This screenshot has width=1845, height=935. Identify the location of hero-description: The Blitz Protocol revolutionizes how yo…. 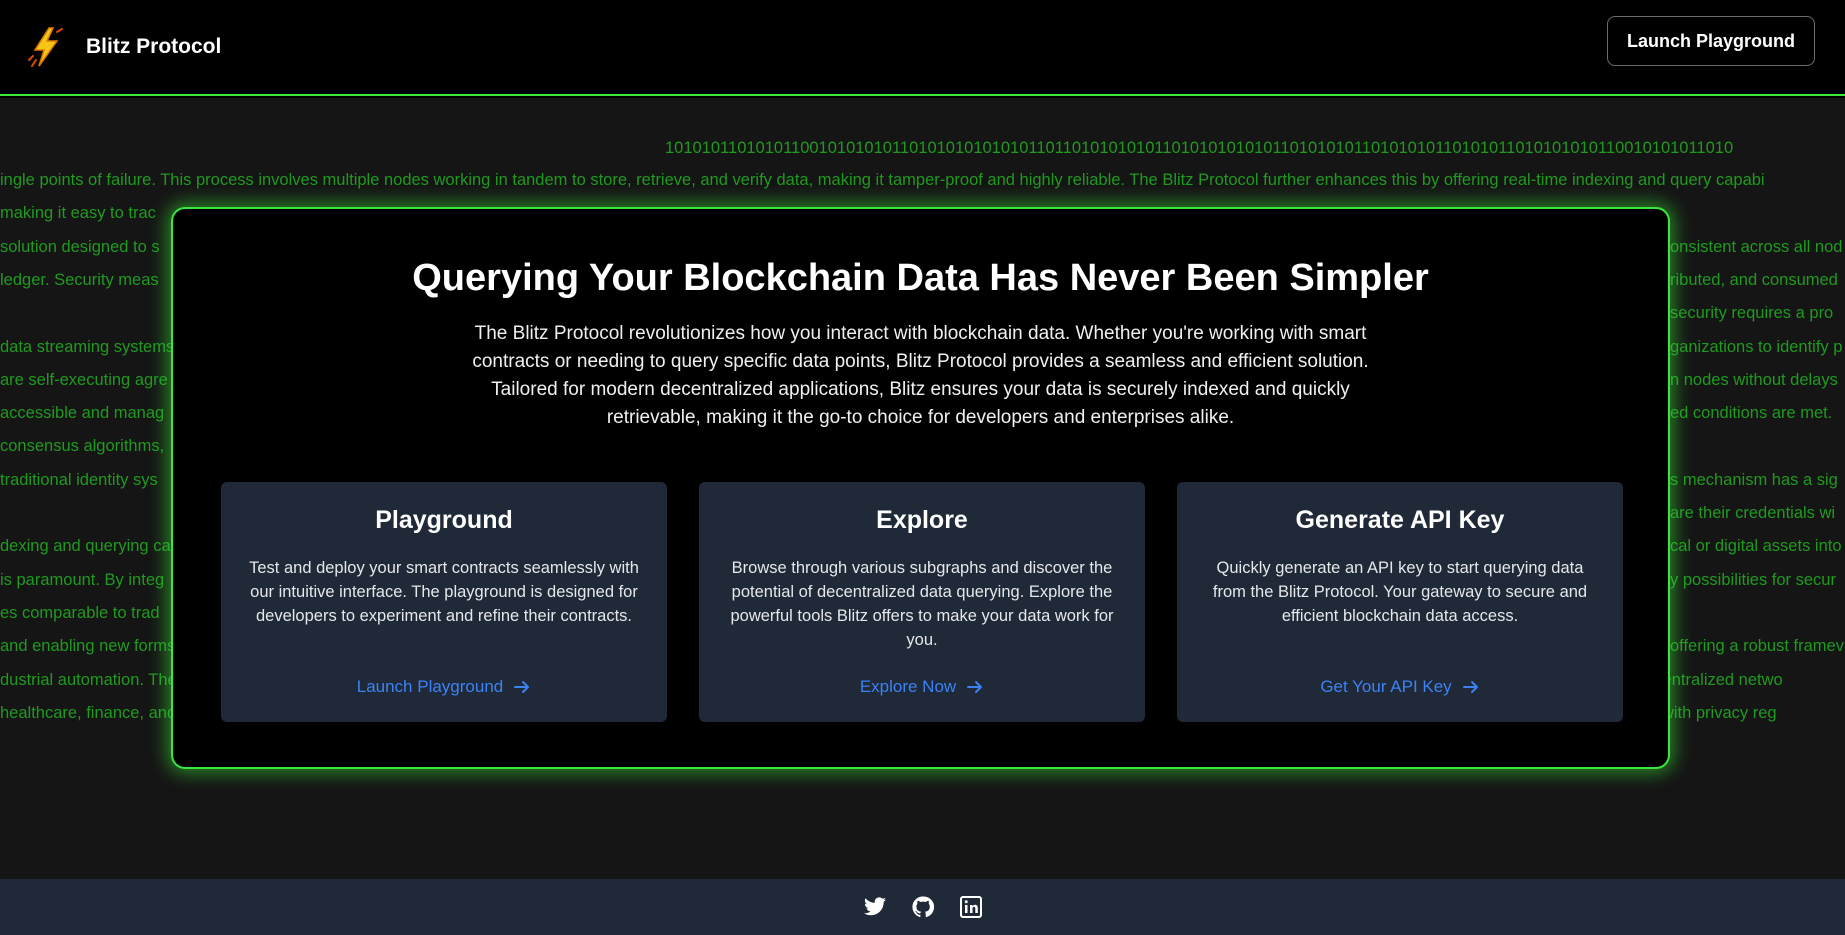
(920, 375).